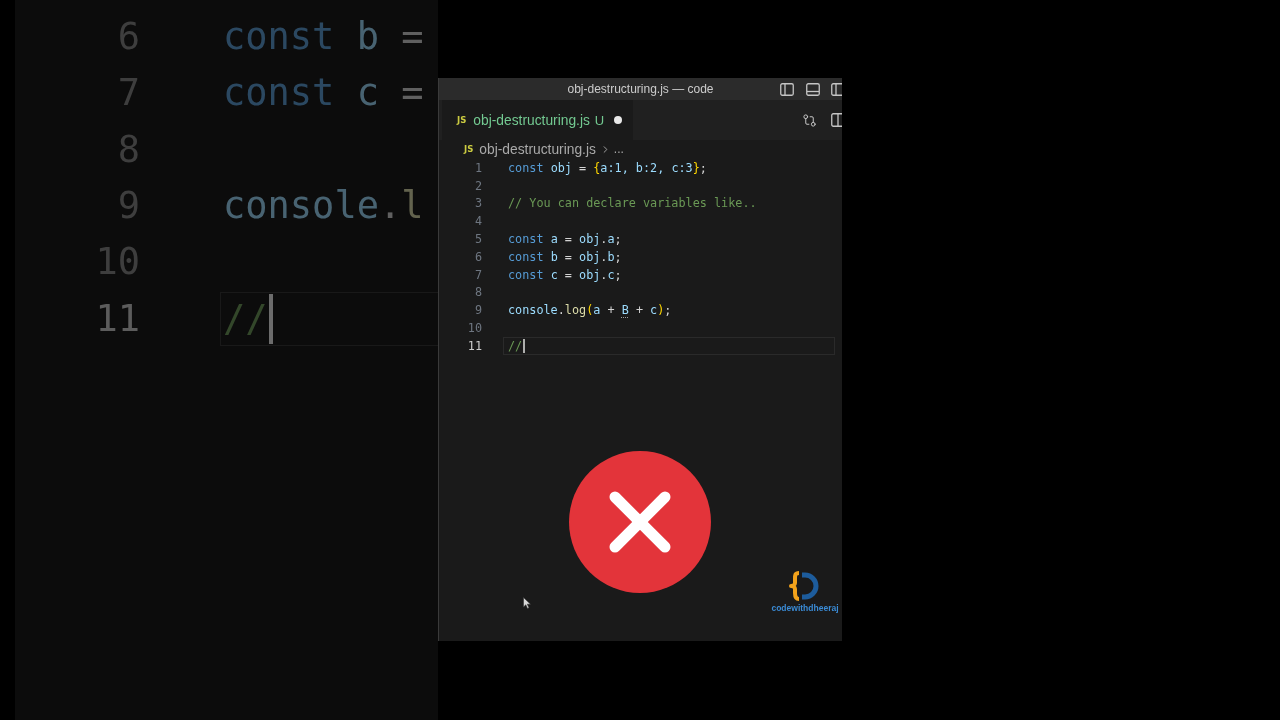  I want to click on code-line: const c = obj.c;, so click(565, 274).